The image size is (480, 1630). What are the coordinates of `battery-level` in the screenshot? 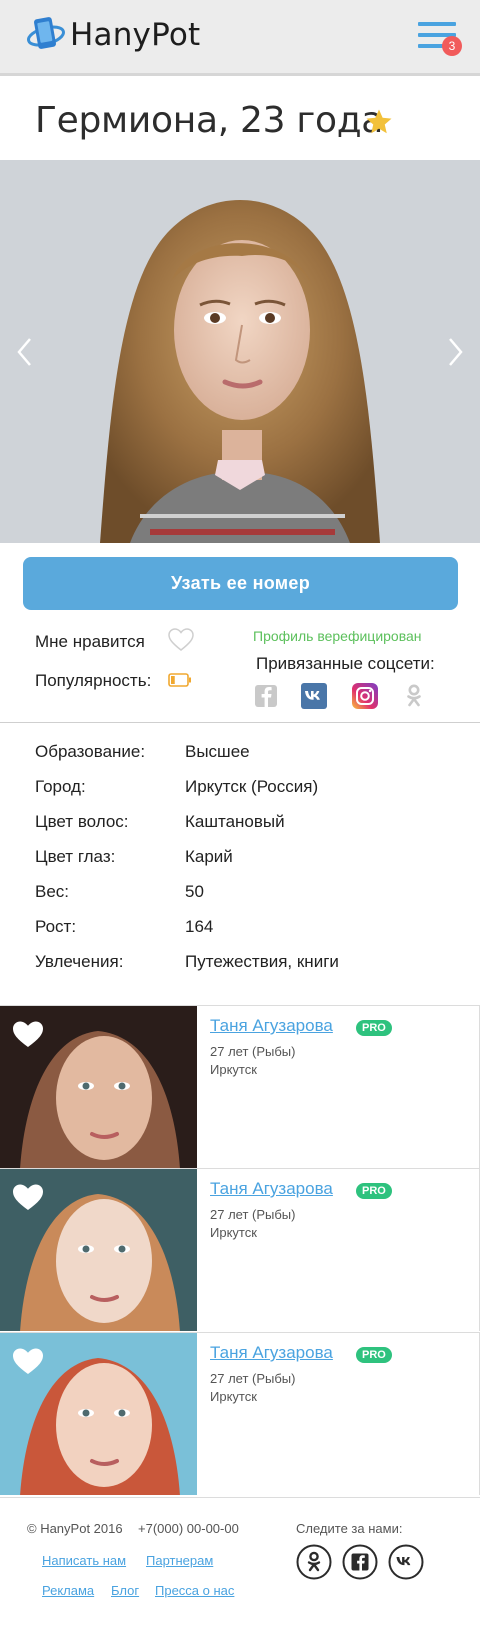 It's located at (173, 680).